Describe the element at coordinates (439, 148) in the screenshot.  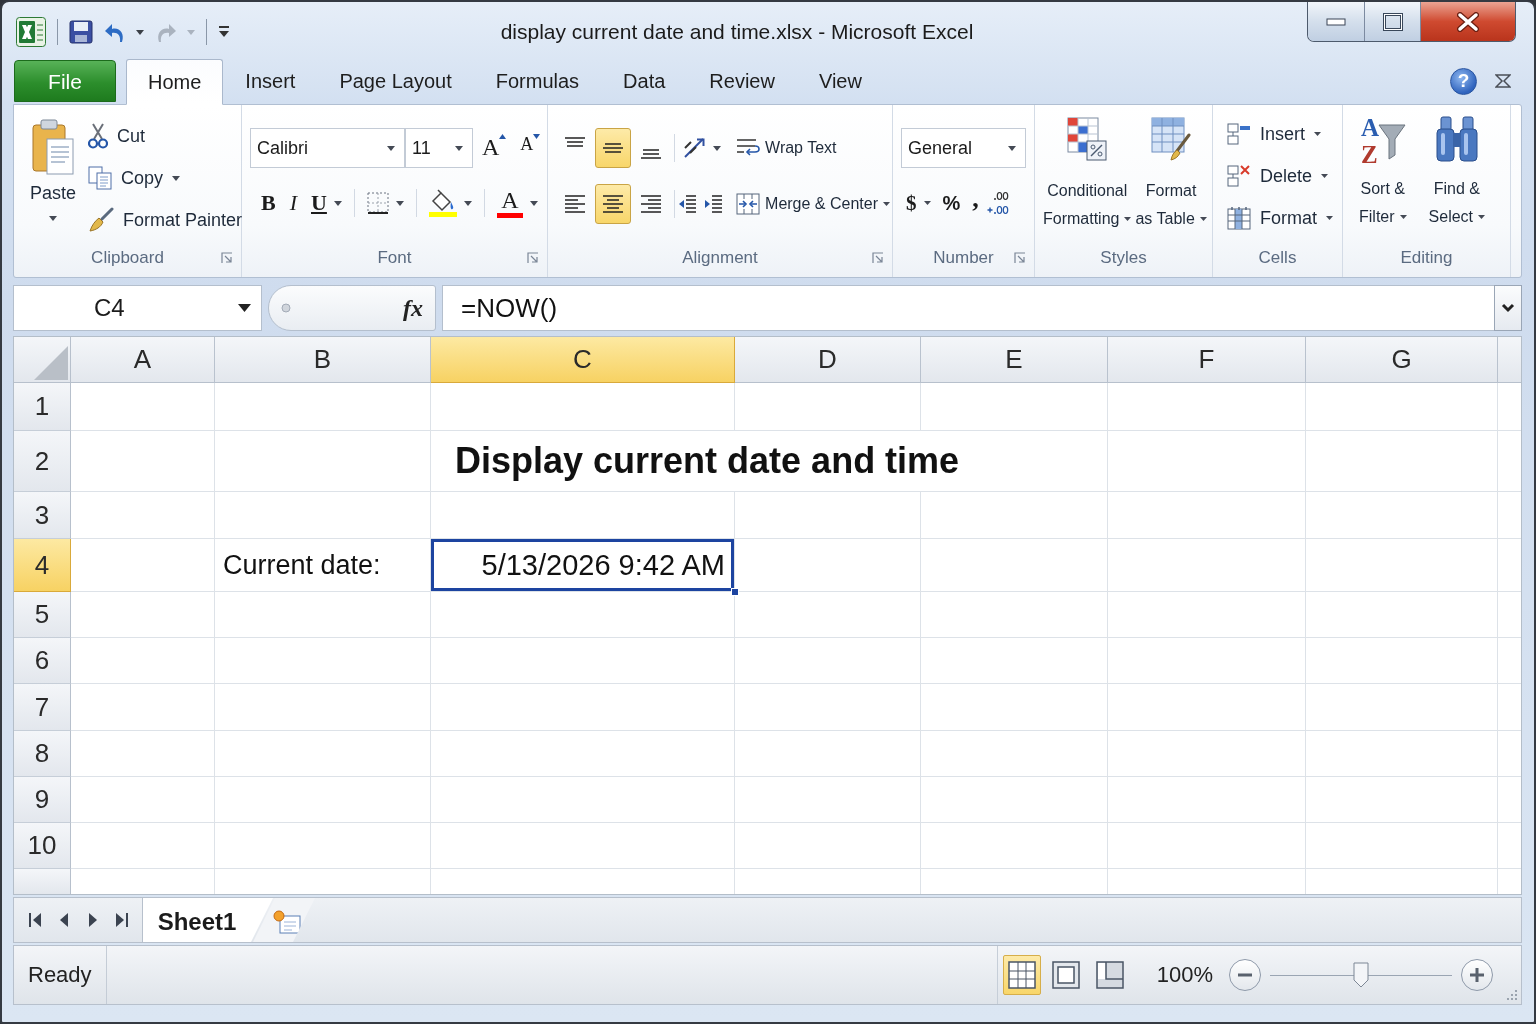
I see `font-size-dropdown: 11` at that location.